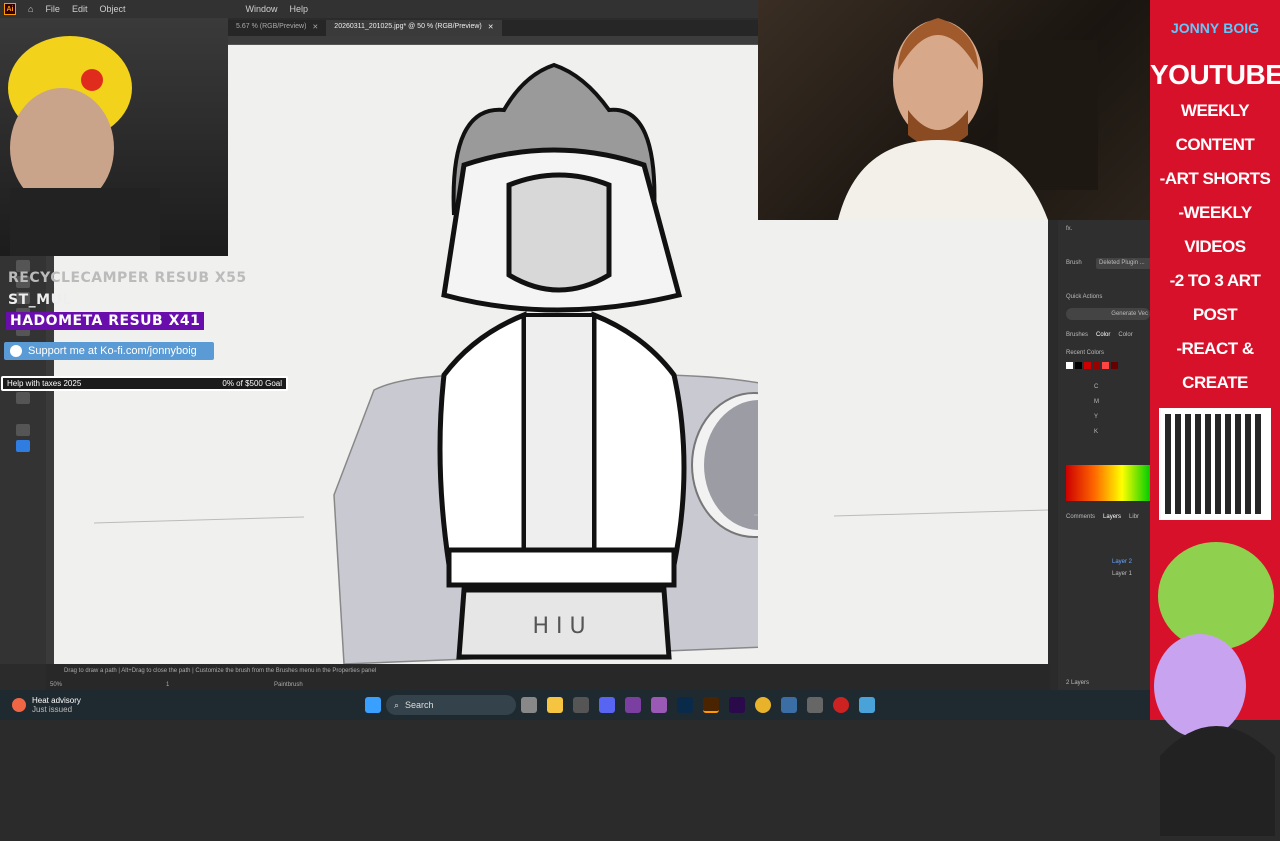 This screenshot has height=841, width=1280. What do you see at coordinates (180, 705) in the screenshot?
I see `weather-widget: Heat advisory Just issued` at bounding box center [180, 705].